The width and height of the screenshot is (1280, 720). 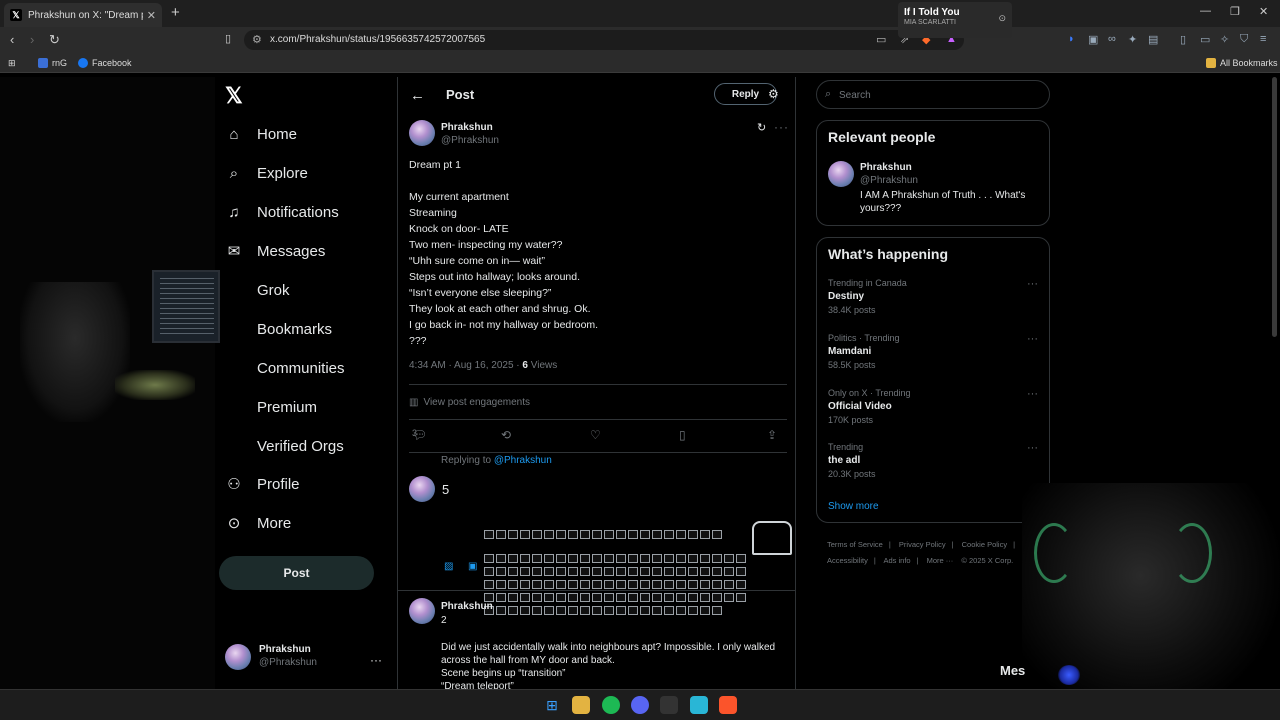 What do you see at coordinates (257, 39) in the screenshot?
I see `site-info-icon: ⚙` at bounding box center [257, 39].